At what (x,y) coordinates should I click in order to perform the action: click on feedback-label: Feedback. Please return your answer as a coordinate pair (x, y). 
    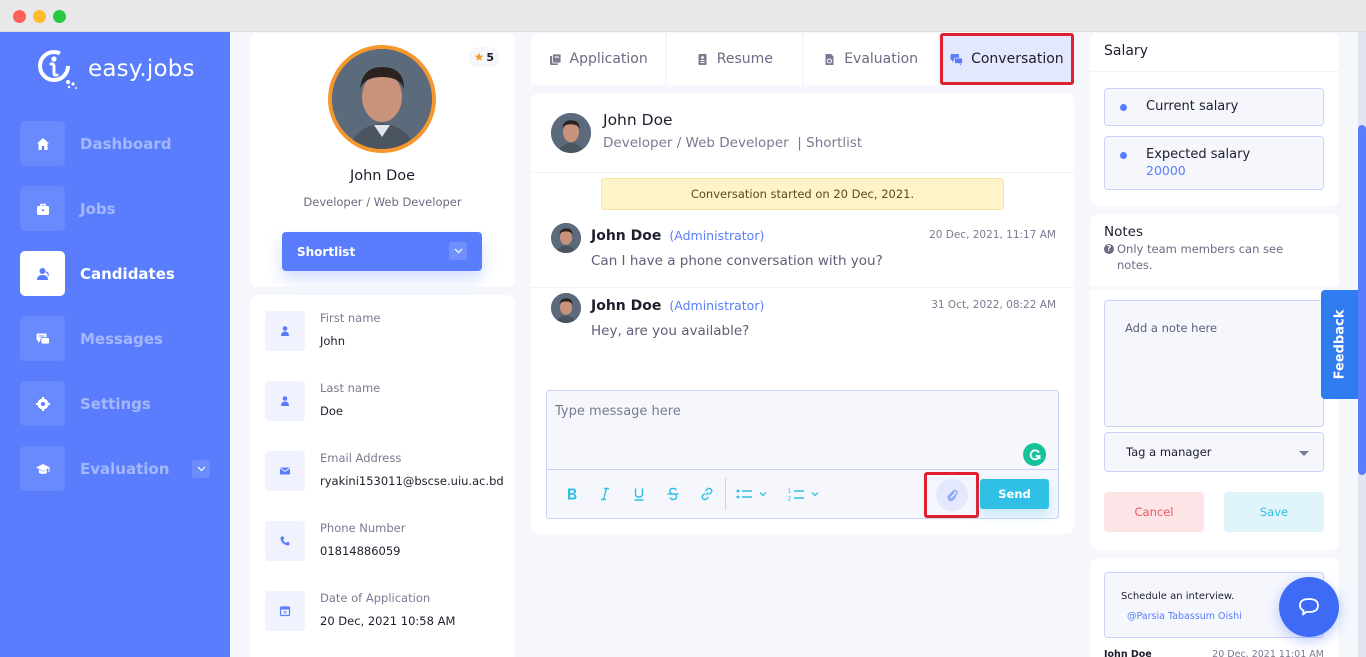
    Looking at the image, I should click on (1340, 344).